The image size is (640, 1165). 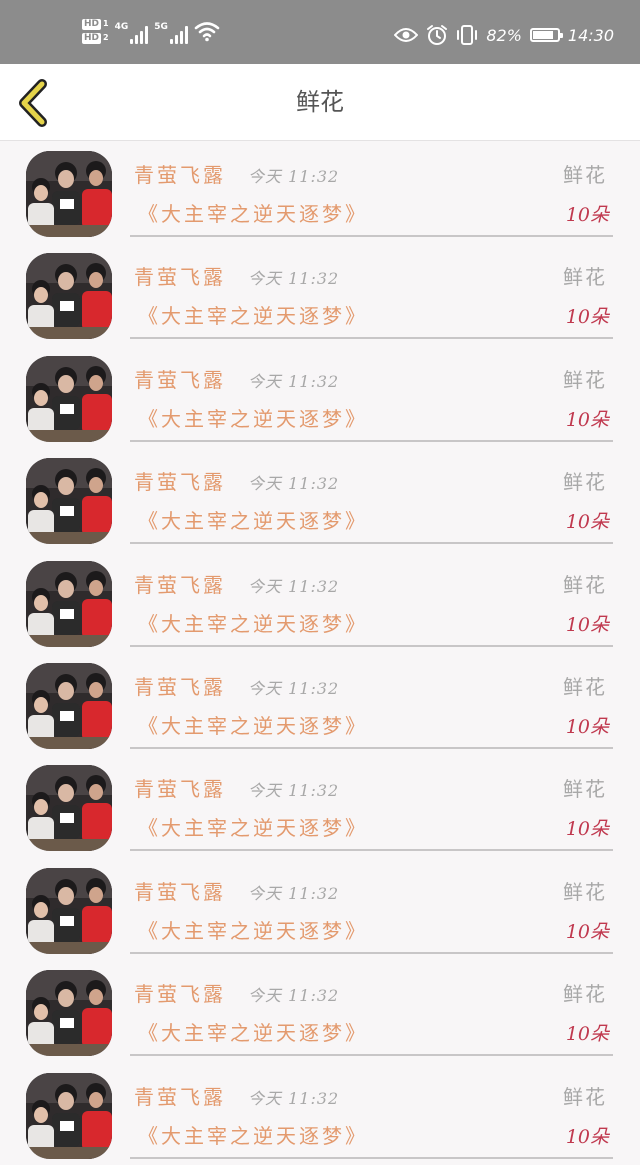 I want to click on battery-icon, so click(x=546, y=35).